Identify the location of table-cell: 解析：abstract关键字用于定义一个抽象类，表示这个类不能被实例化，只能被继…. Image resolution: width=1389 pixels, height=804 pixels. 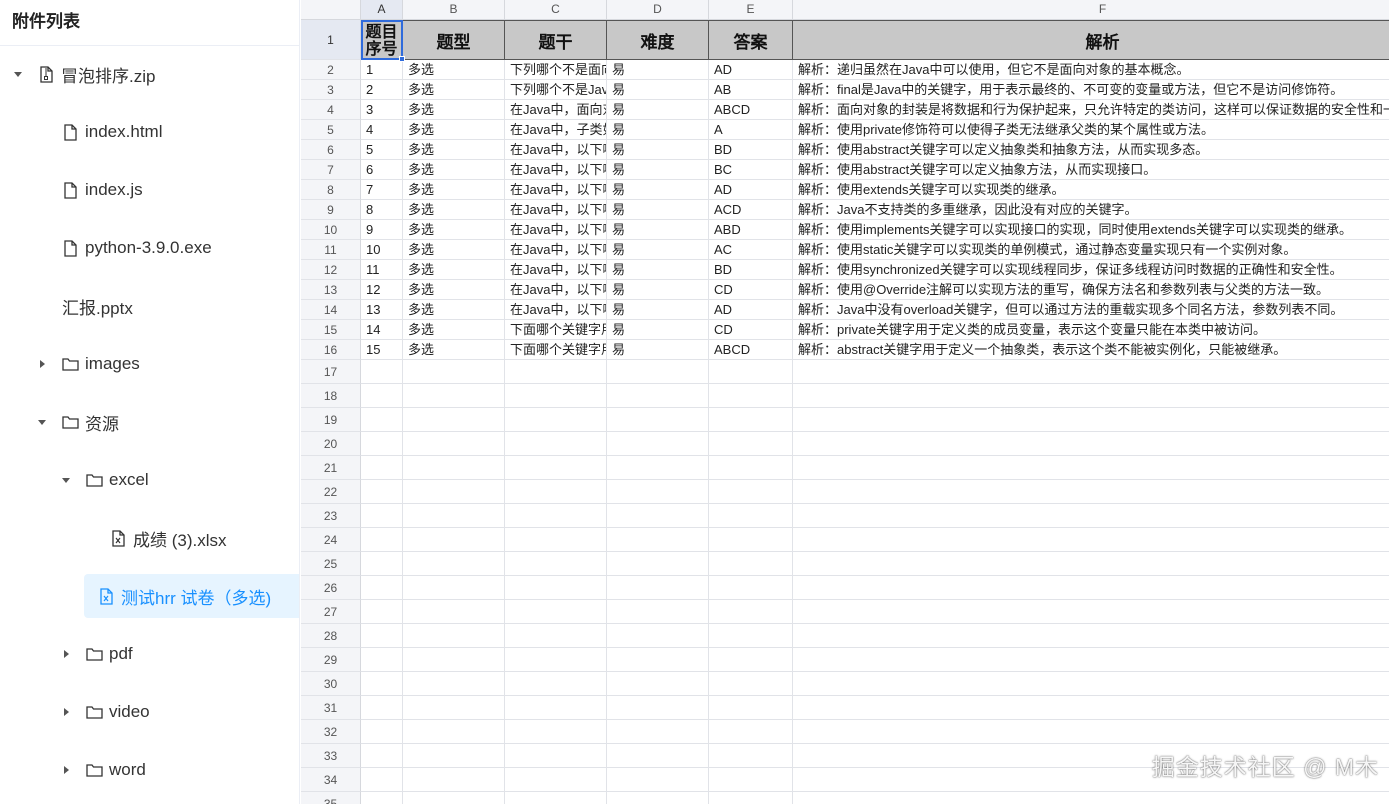
(1091, 350).